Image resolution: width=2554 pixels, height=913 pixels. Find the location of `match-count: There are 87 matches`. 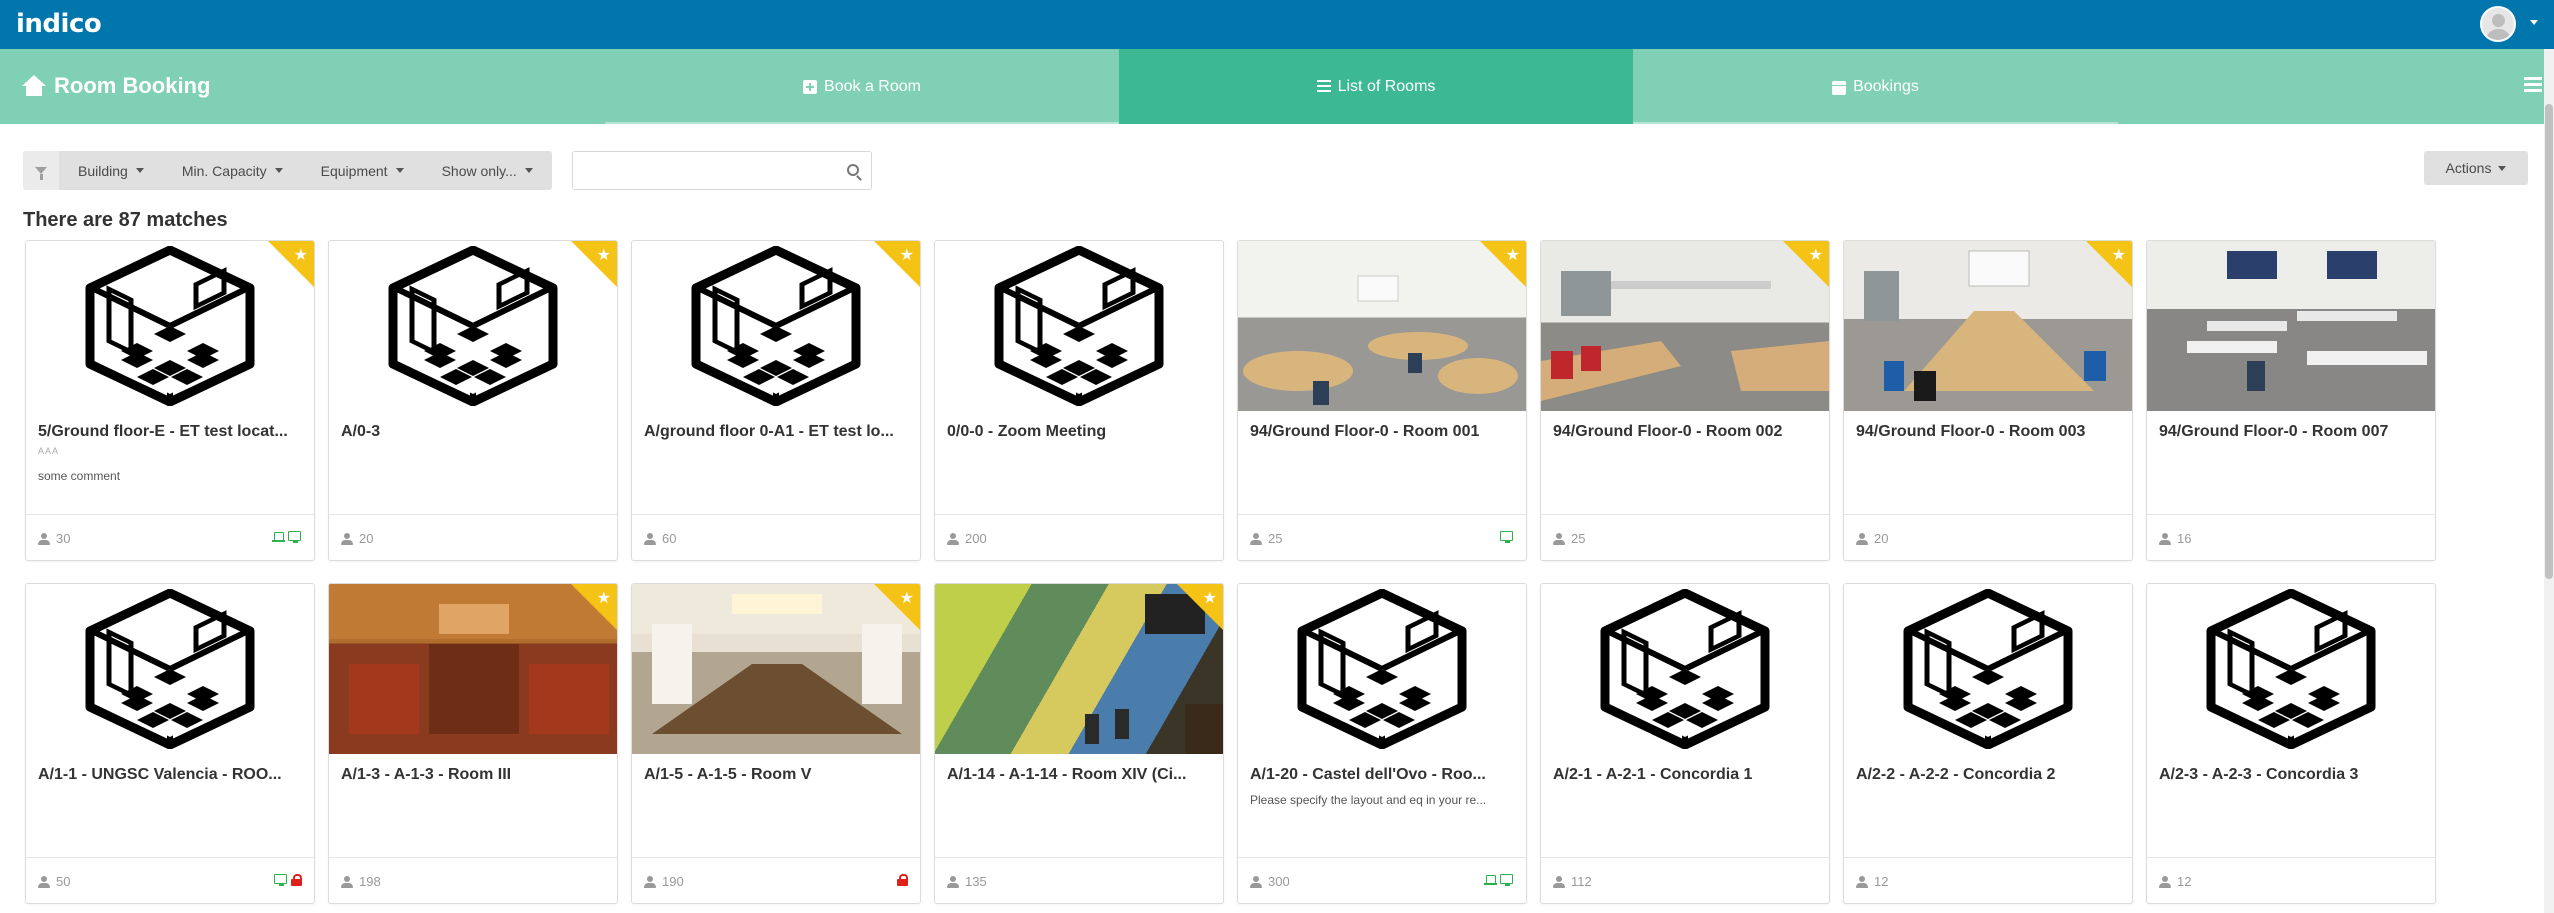

match-count: There are 87 matches is located at coordinates (125, 220).